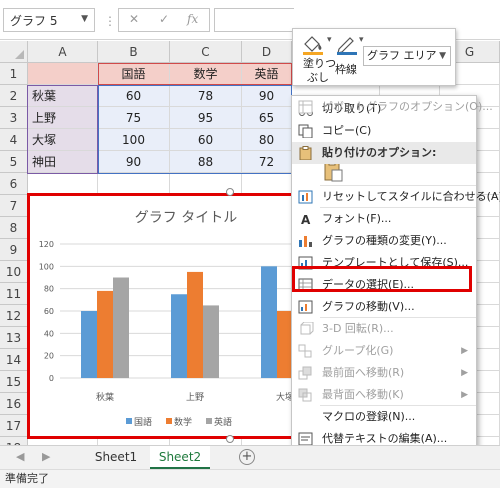  Describe the element at coordinates (230, 439) in the screenshot. I see `chart-resize-handle-bottom` at that location.